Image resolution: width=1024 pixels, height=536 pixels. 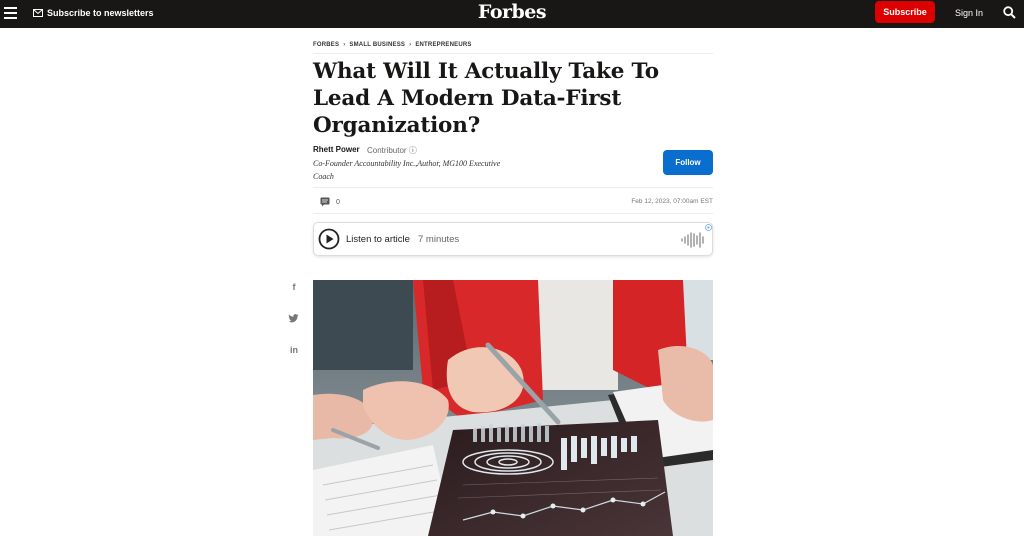 What do you see at coordinates (338, 202) in the screenshot?
I see `comment-count: 0` at bounding box center [338, 202].